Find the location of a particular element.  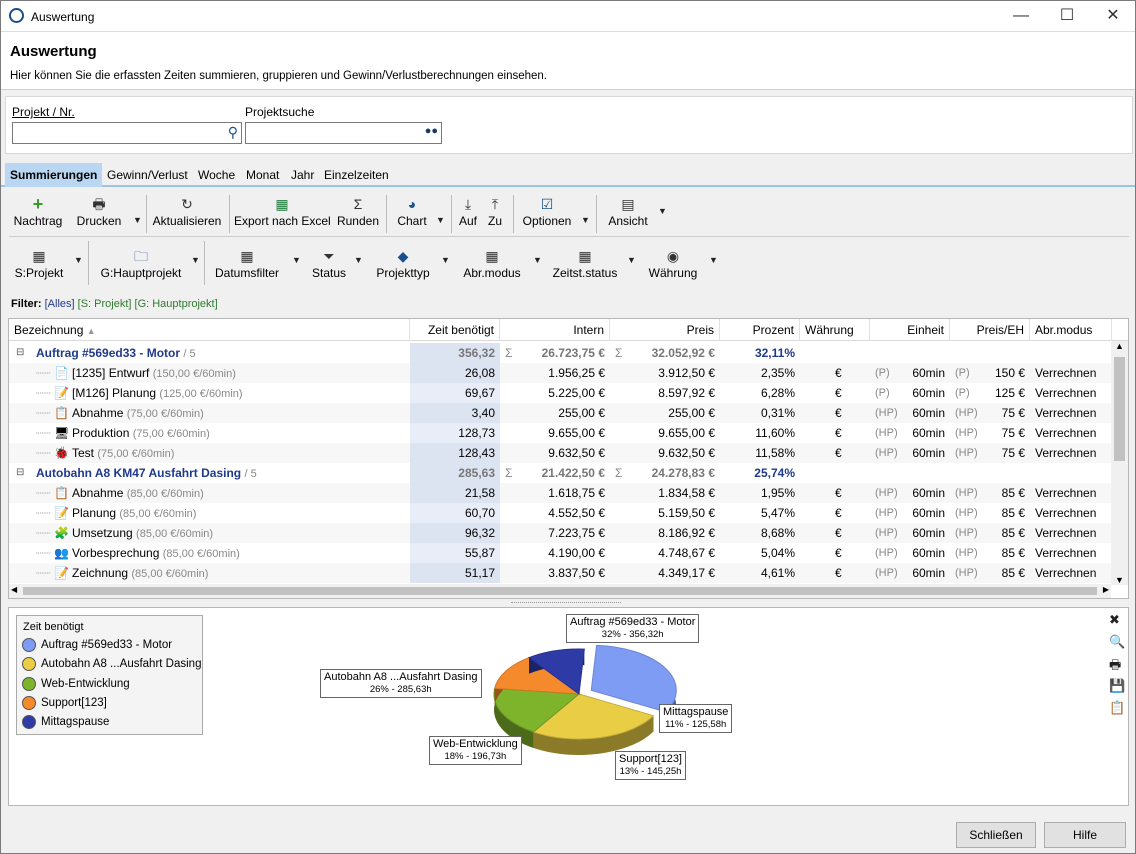

ansicht-button: ▤ Ansicht is located at coordinates (628, 212).